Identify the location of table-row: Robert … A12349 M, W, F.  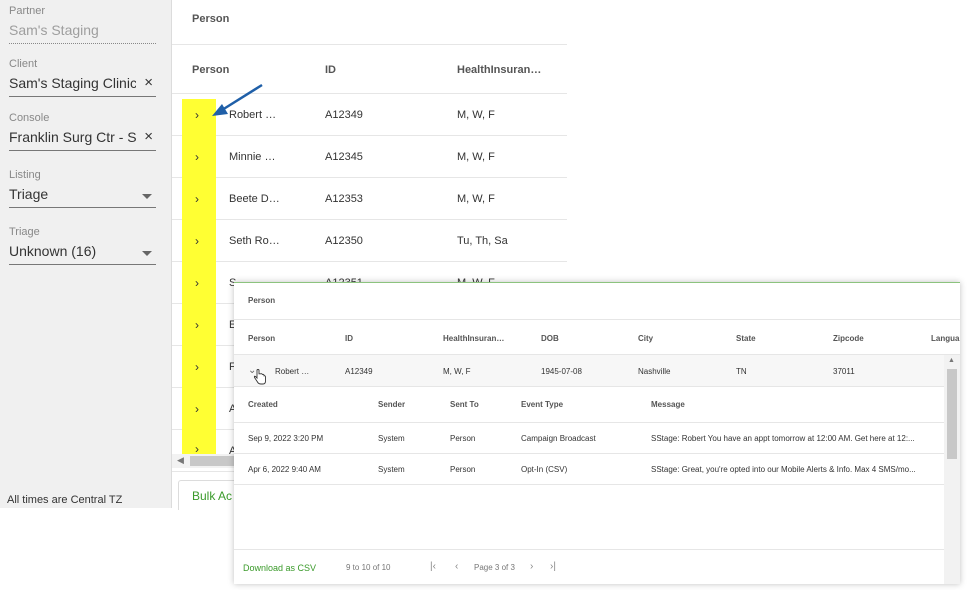
(369, 115).